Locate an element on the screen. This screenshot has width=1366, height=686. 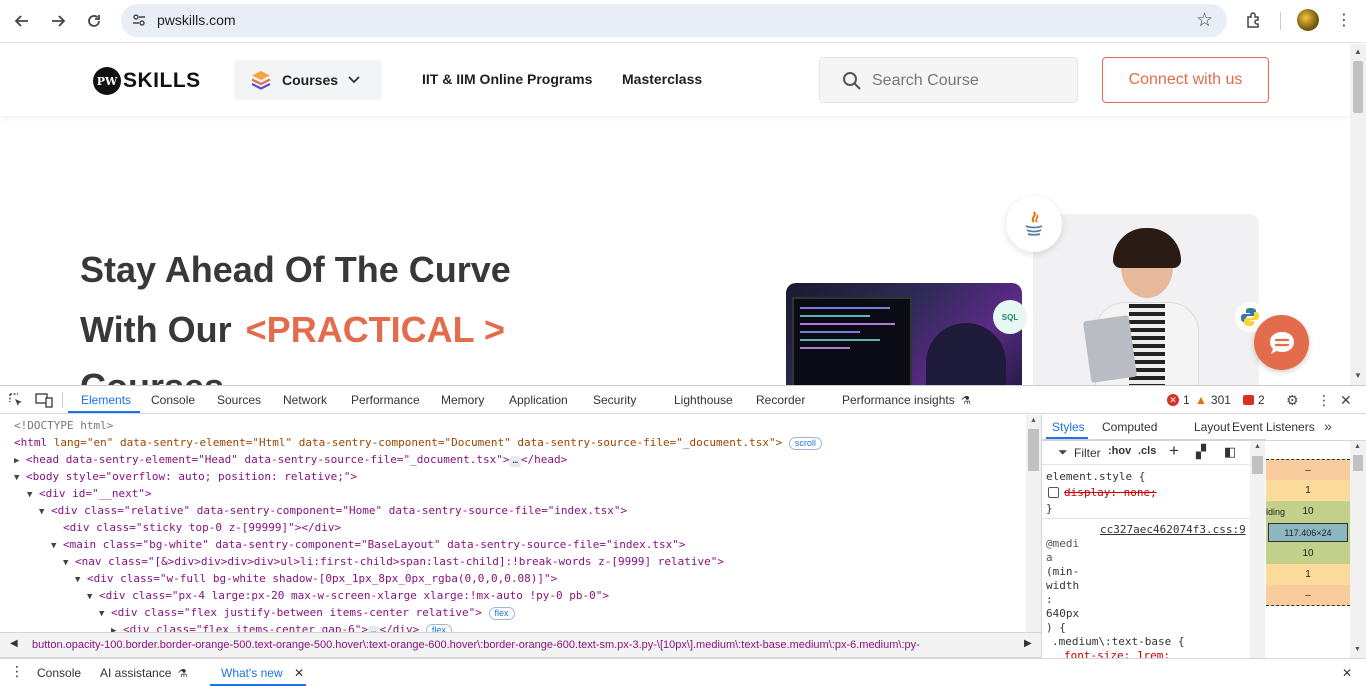
tab-layout: Layout is located at coordinates (1212, 427).